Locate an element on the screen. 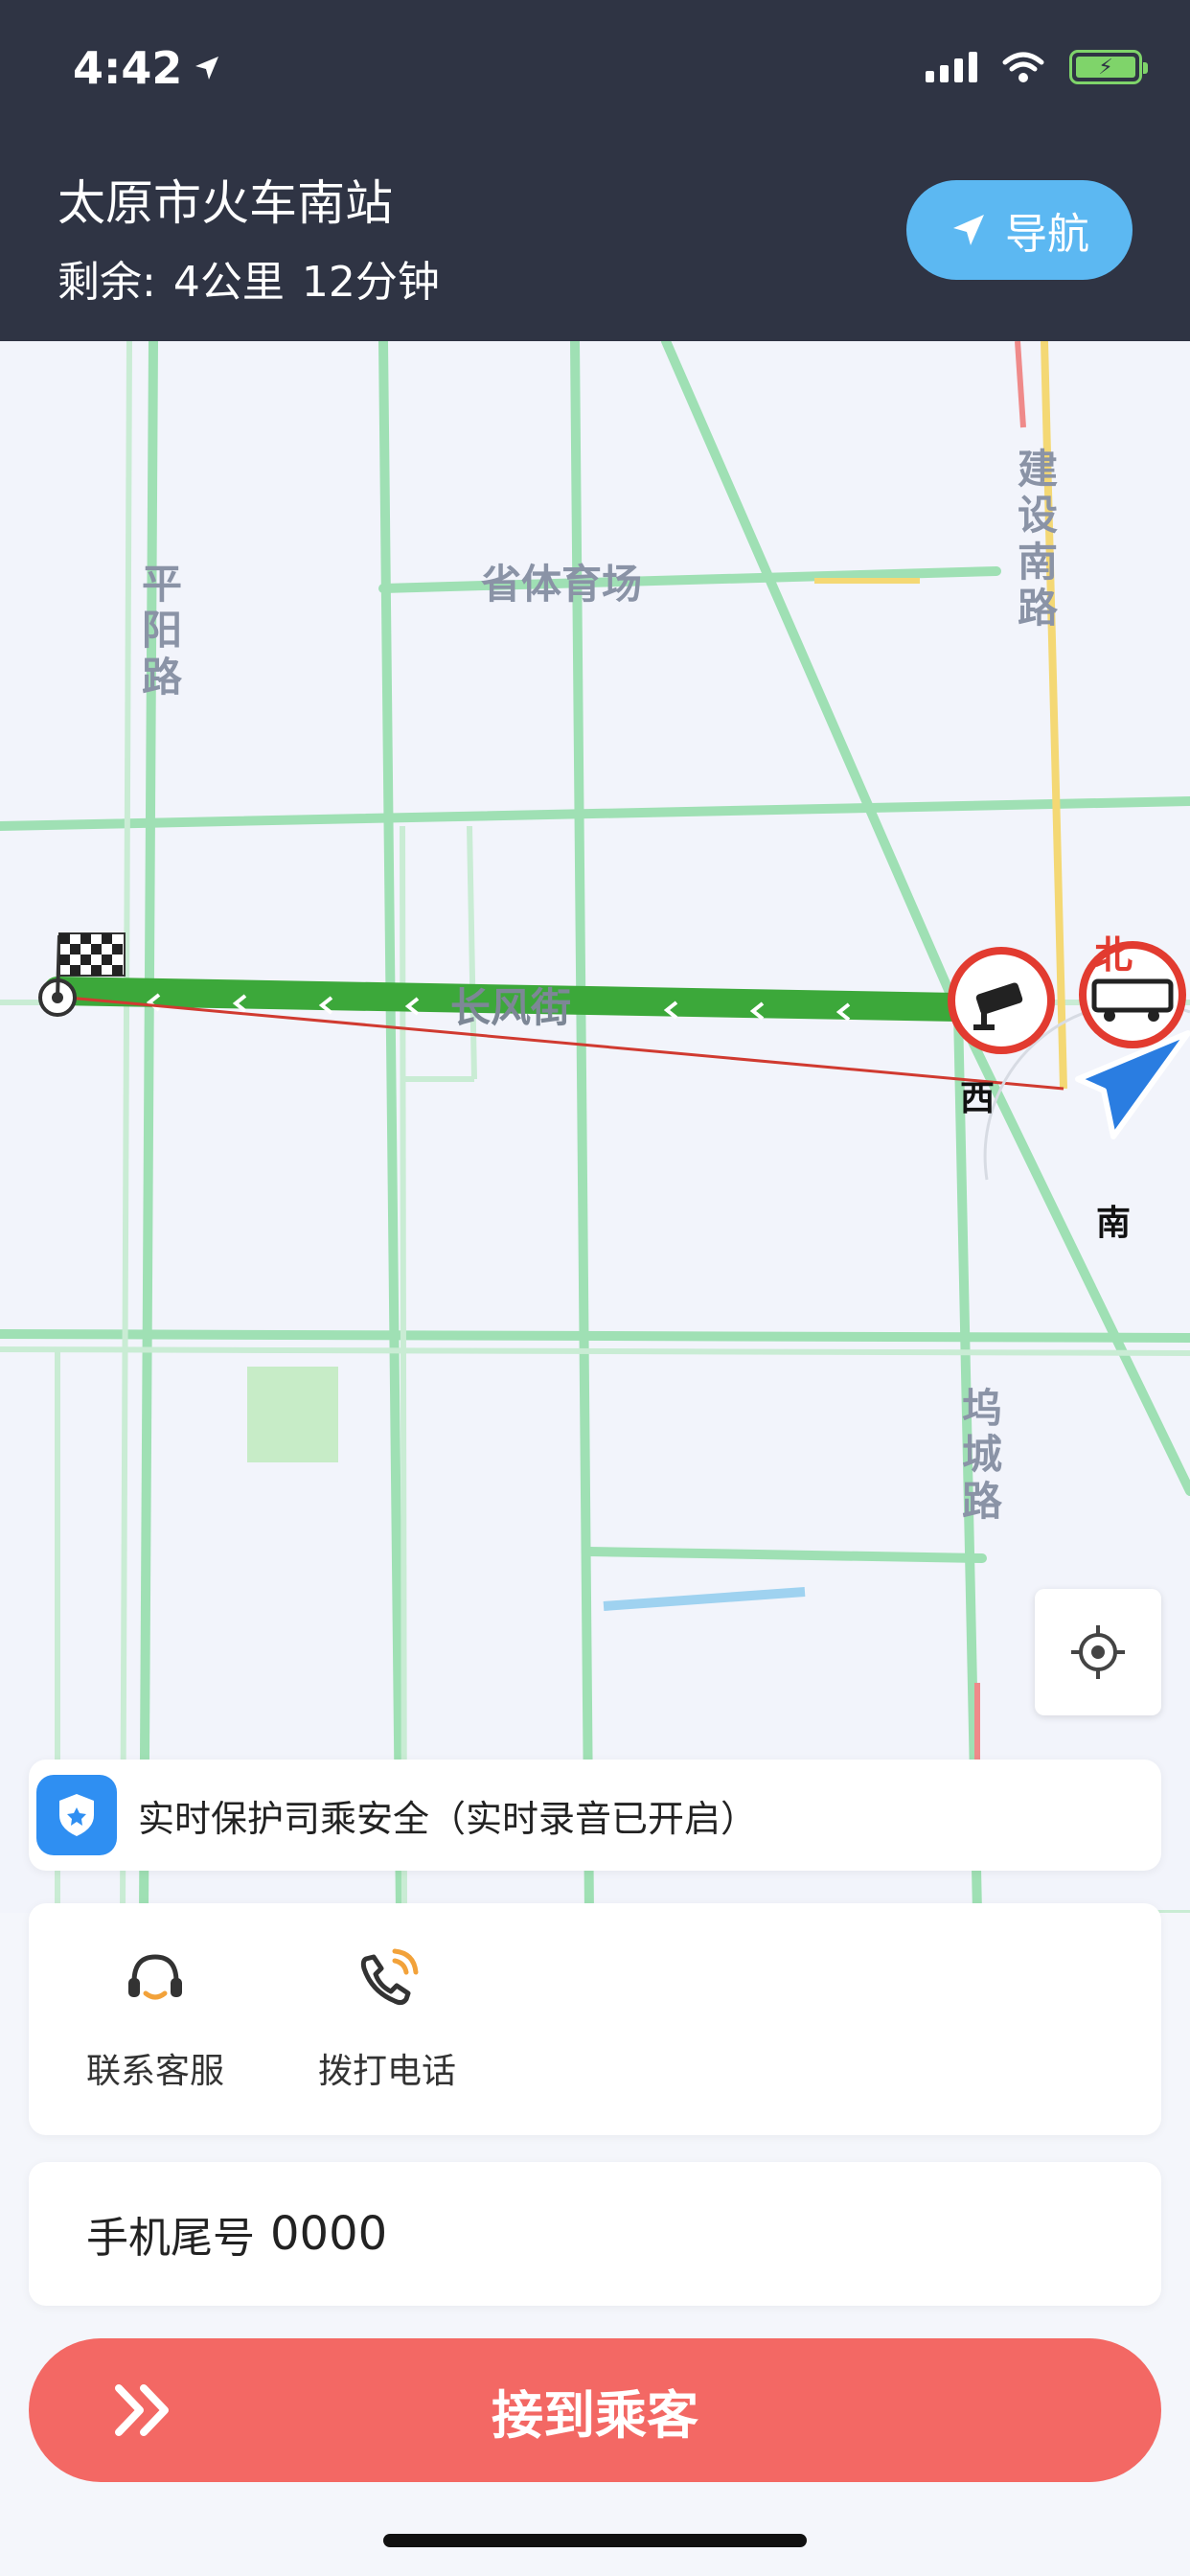 The width and height of the screenshot is (1190, 2576). remaining-info: 剩余: 4公里 12分钟 is located at coordinates (249, 278).